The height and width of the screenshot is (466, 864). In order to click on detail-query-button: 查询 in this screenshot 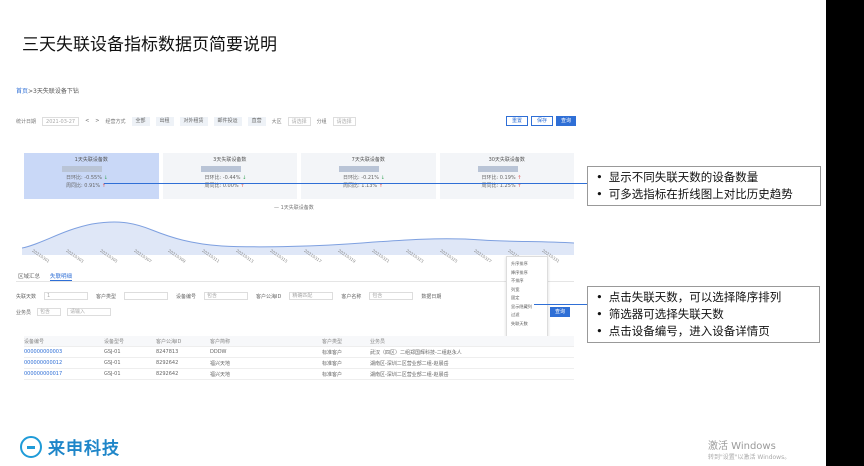, I will do `click(559, 312)`.